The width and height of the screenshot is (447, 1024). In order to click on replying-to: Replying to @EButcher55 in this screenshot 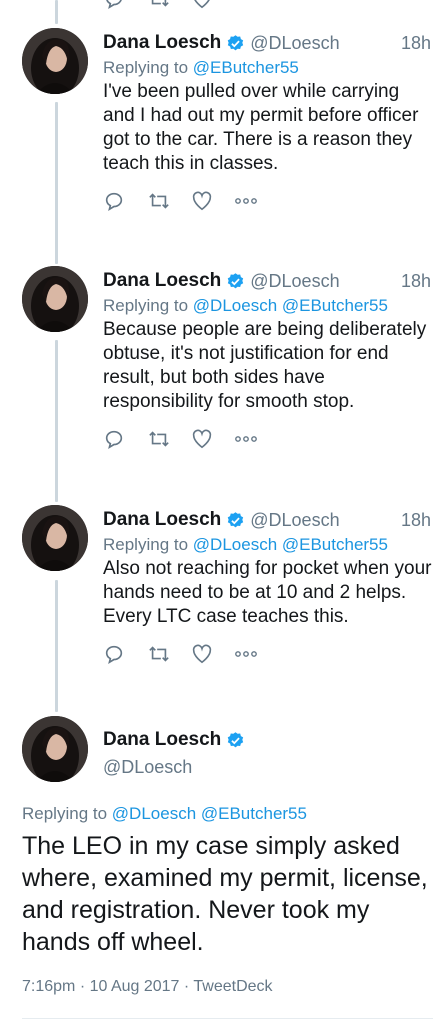, I will do `click(268, 68)`.